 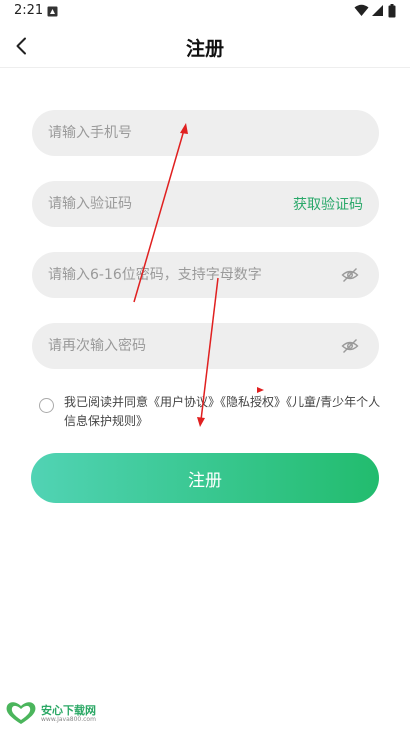 What do you see at coordinates (223, 412) in the screenshot?
I see `agreement-text: 我已阅读并同意《用户协议》《隐私授权》《儿童/青少年个人信息保护规则》` at bounding box center [223, 412].